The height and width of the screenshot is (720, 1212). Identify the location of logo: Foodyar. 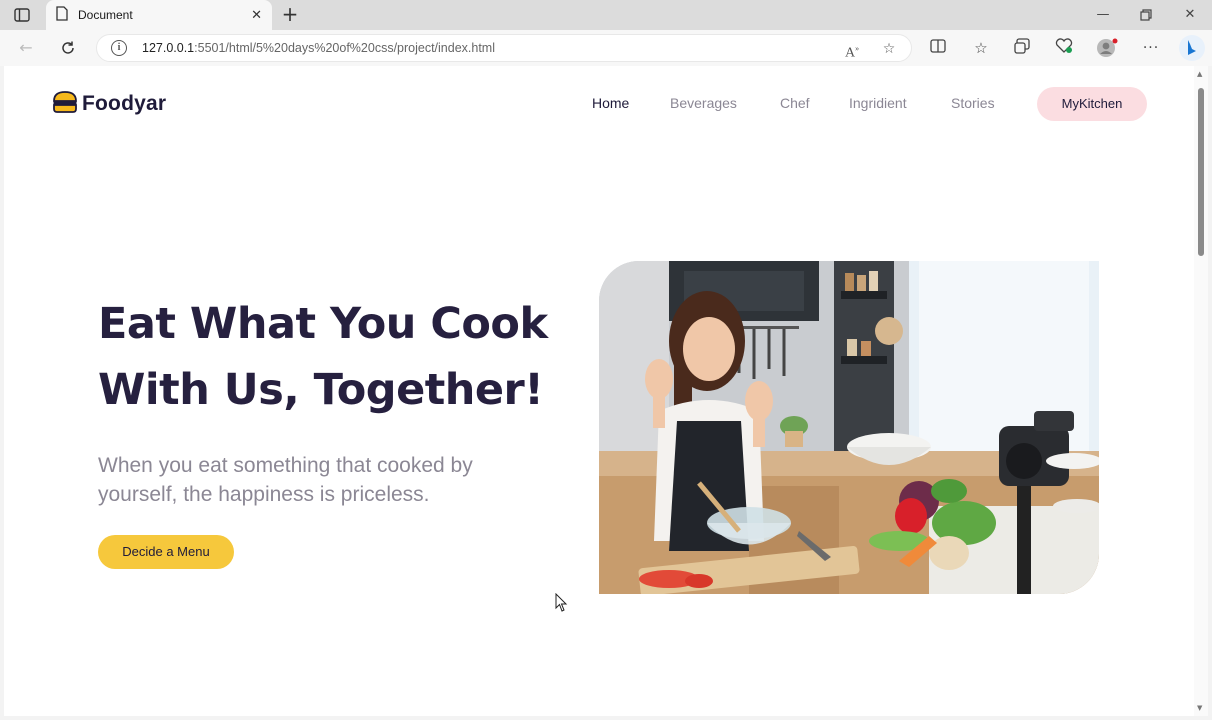
(109, 104).